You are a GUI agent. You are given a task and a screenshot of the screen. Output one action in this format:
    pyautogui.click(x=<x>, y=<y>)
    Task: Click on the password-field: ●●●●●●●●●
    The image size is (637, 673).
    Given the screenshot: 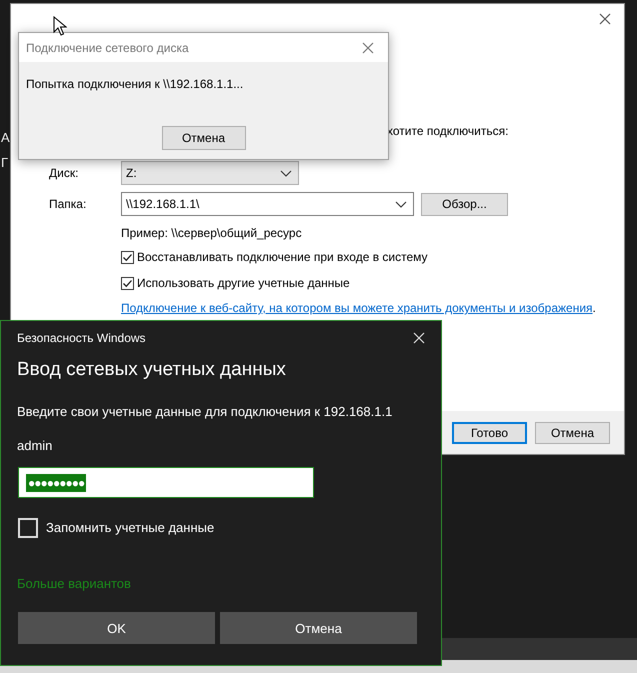 What is the action you would take?
    pyautogui.click(x=166, y=482)
    